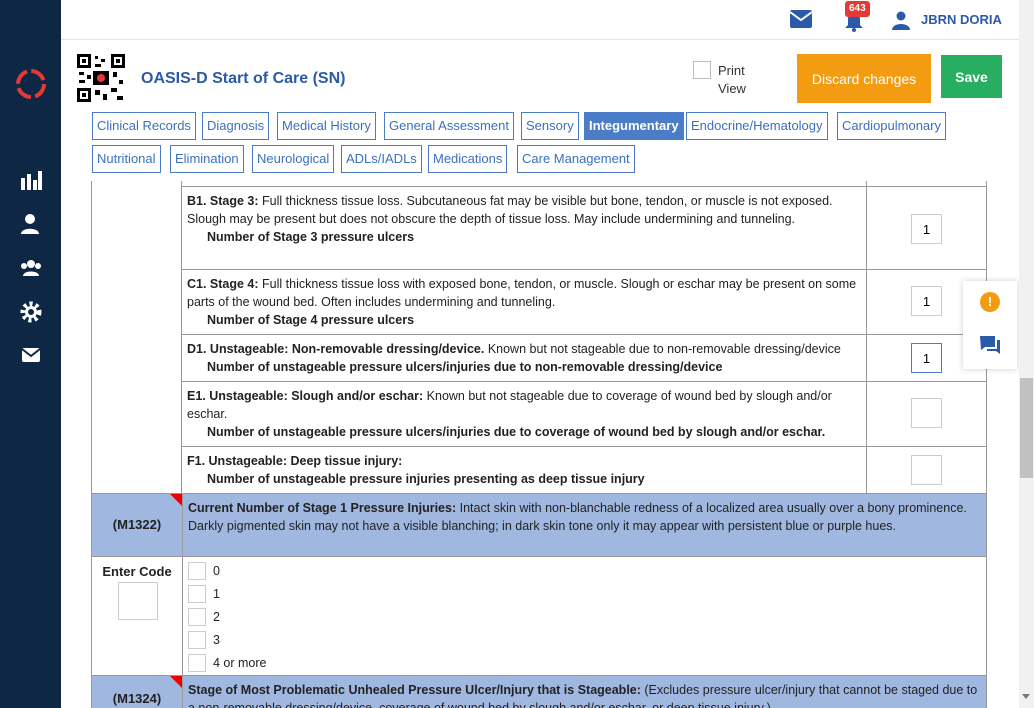 The image size is (1034, 708). I want to click on tab-medications: Medications, so click(468, 159).